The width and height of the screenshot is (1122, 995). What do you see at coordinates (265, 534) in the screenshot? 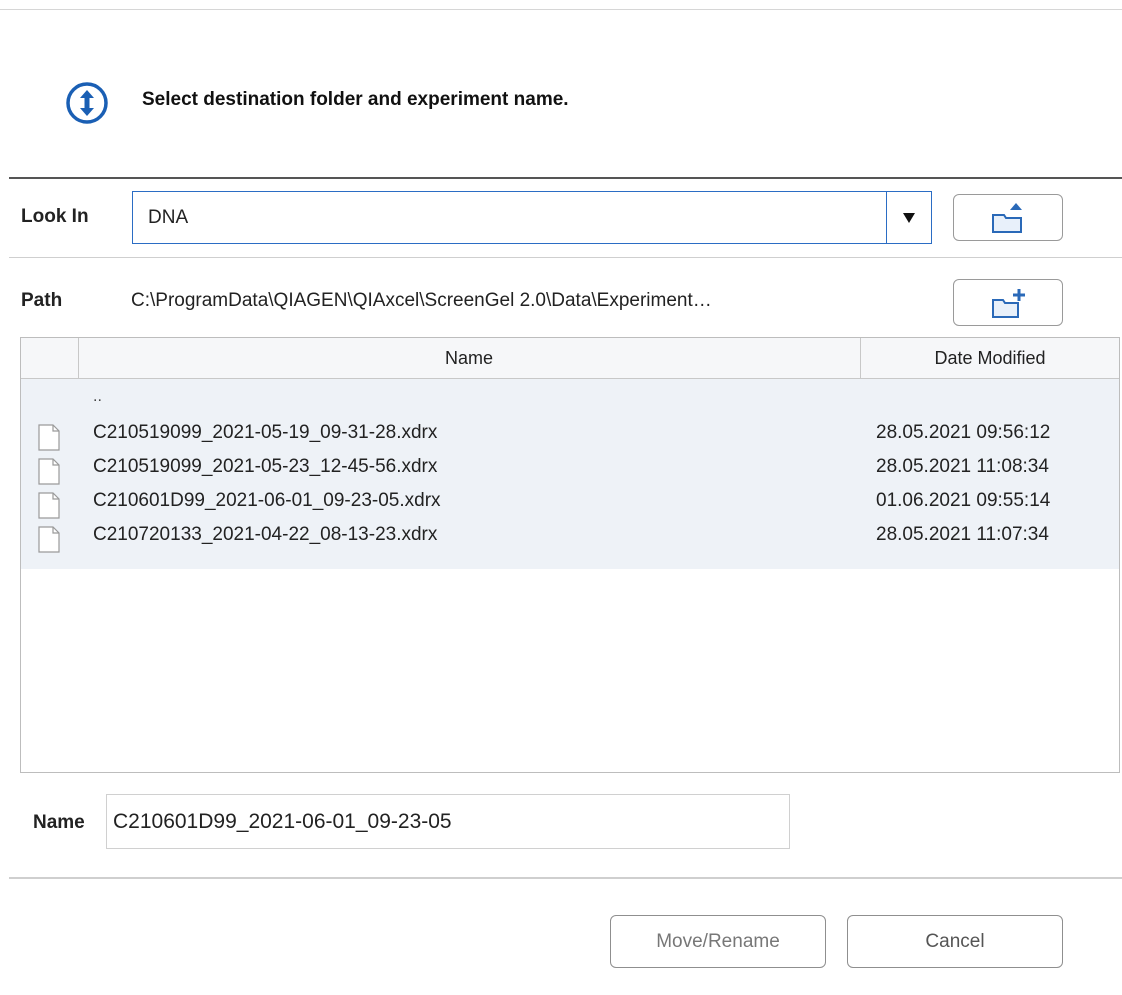
I see `file-name: C210720133_2021-04-22_08-13-23.xdrx` at bounding box center [265, 534].